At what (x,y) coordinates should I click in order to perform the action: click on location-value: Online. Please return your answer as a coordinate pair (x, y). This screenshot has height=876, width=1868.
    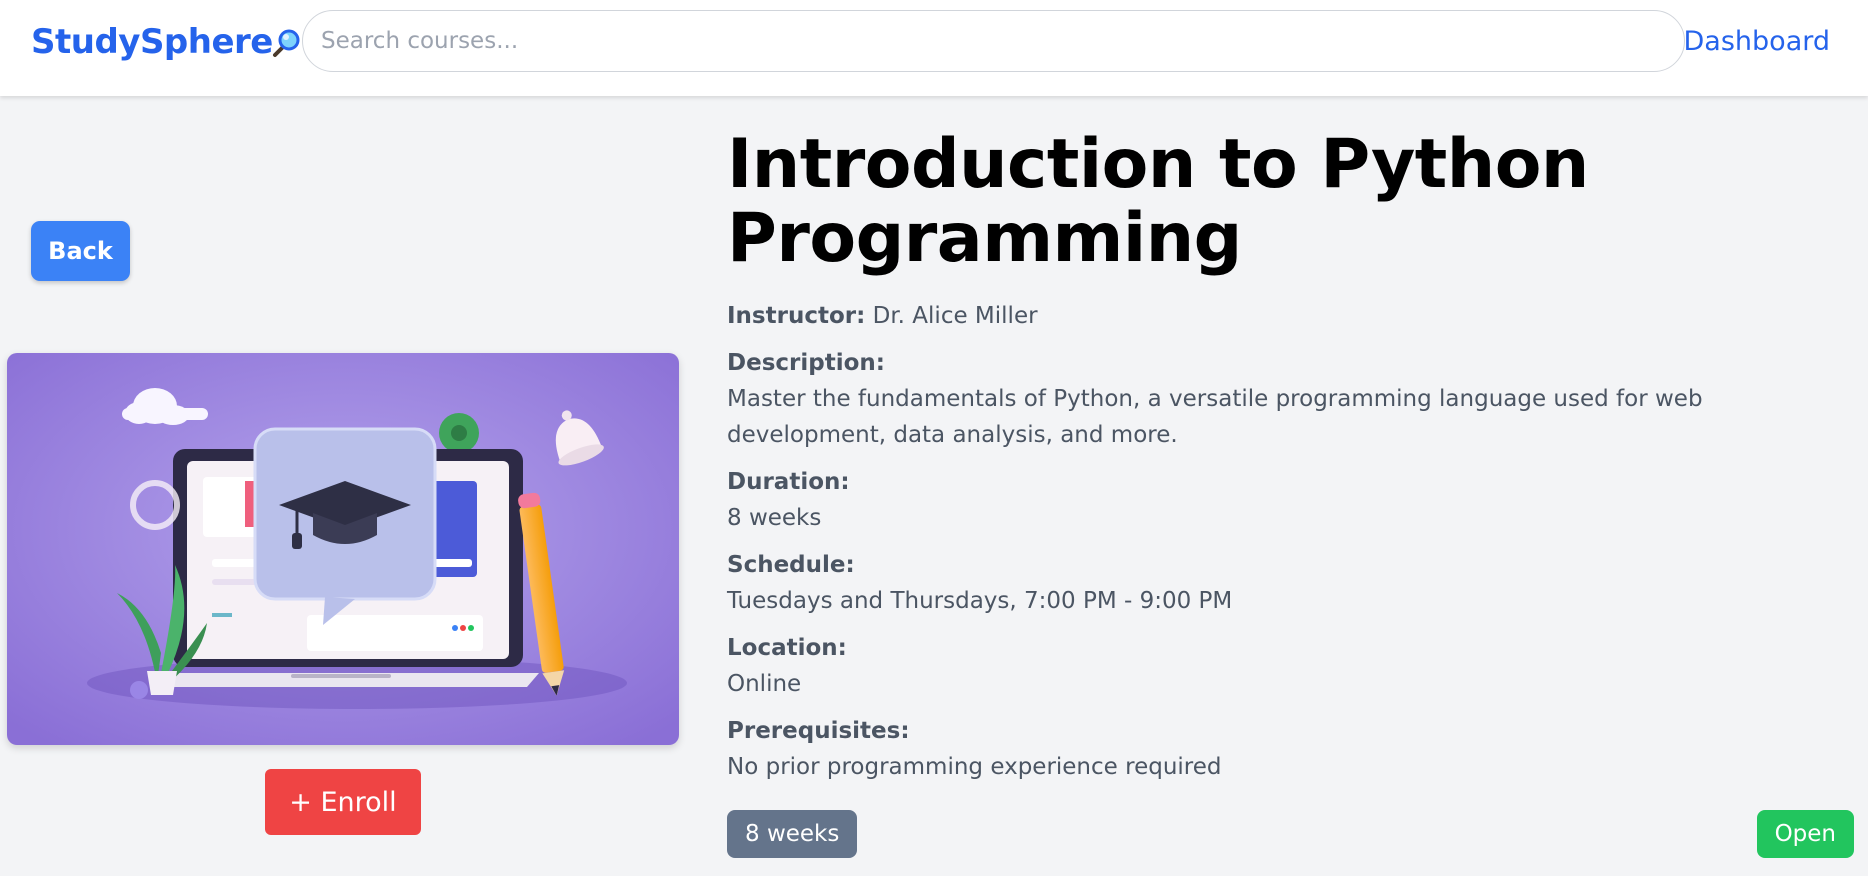
    Looking at the image, I should click on (764, 684).